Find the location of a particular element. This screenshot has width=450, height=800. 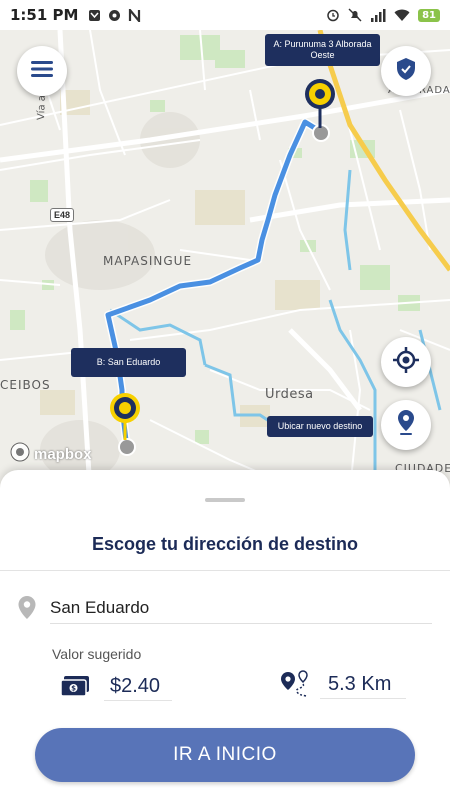

map-label-ceibos: CEIBOS is located at coordinates (25, 385).